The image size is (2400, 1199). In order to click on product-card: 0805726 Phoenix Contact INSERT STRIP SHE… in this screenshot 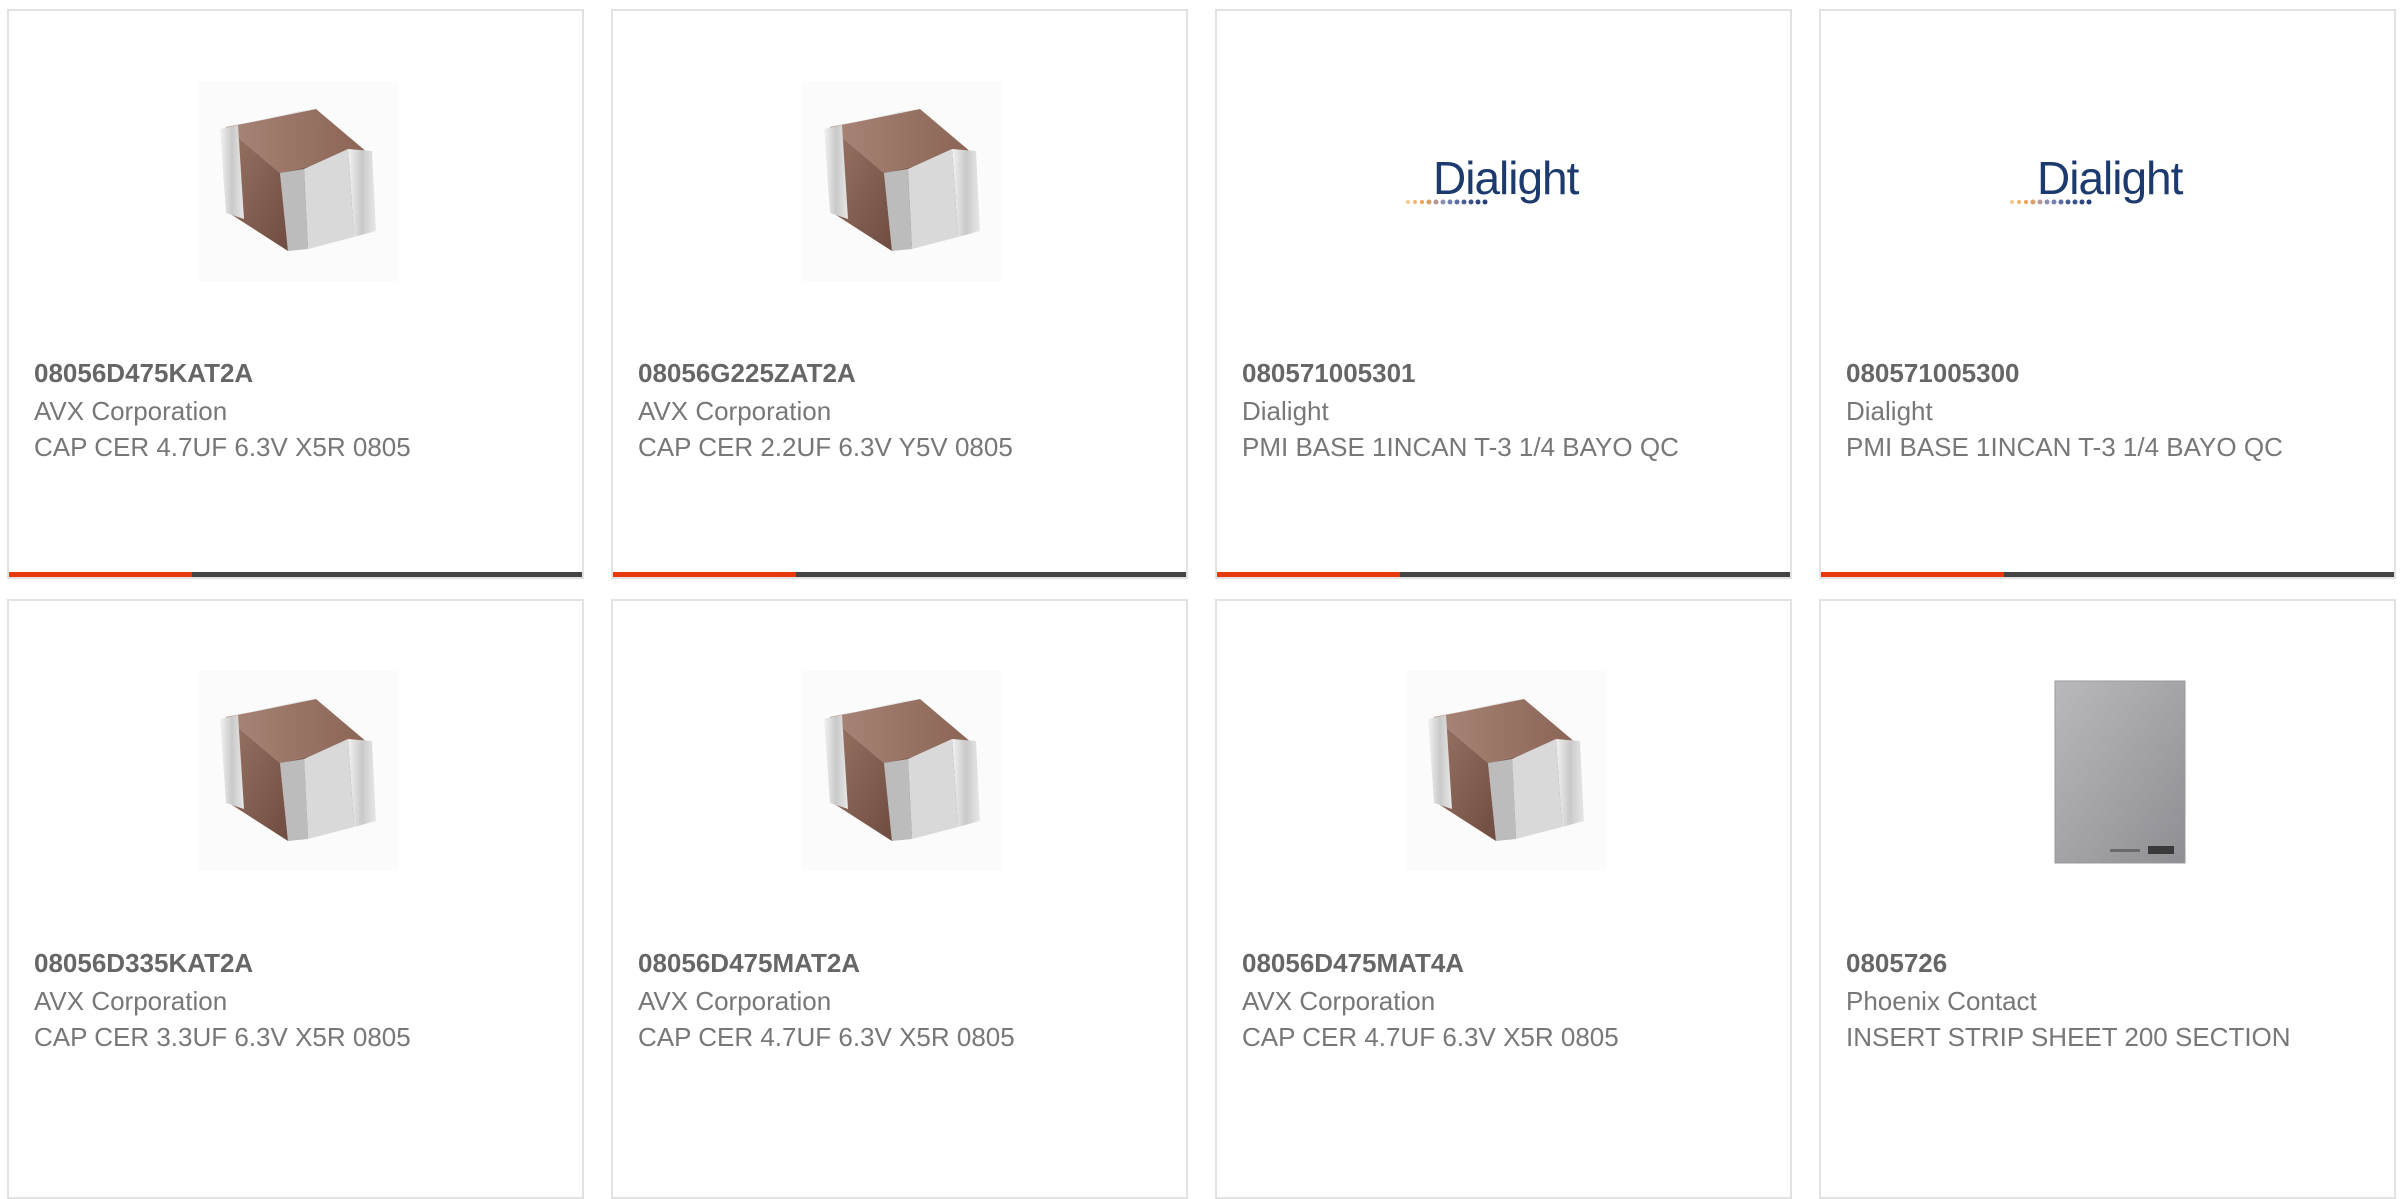, I will do `click(2107, 899)`.